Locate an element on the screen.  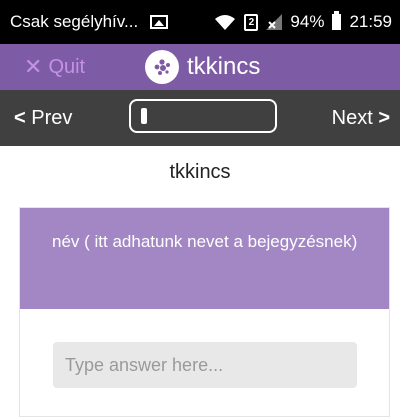
app-name: tkkincs is located at coordinates (224, 66).